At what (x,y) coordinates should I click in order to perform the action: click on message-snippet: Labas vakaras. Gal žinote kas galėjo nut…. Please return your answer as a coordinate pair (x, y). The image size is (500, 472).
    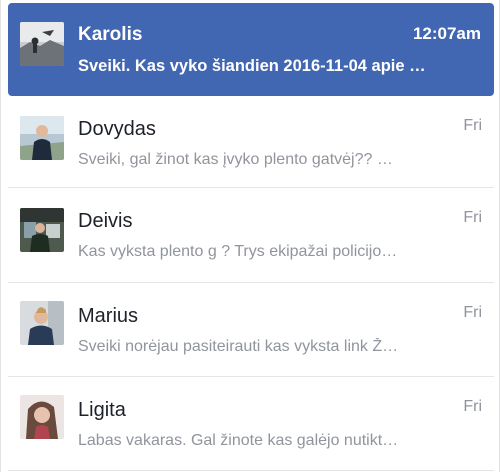
    Looking at the image, I should click on (238, 440).